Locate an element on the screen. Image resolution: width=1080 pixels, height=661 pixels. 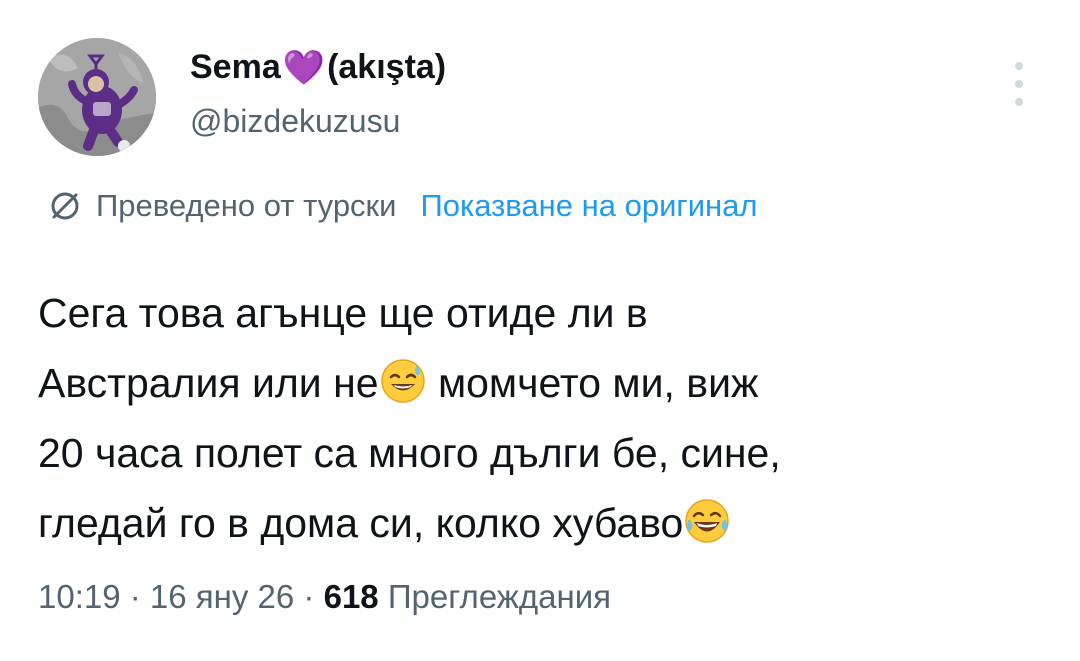
views-label: Преглеждания is located at coordinates (495, 596).